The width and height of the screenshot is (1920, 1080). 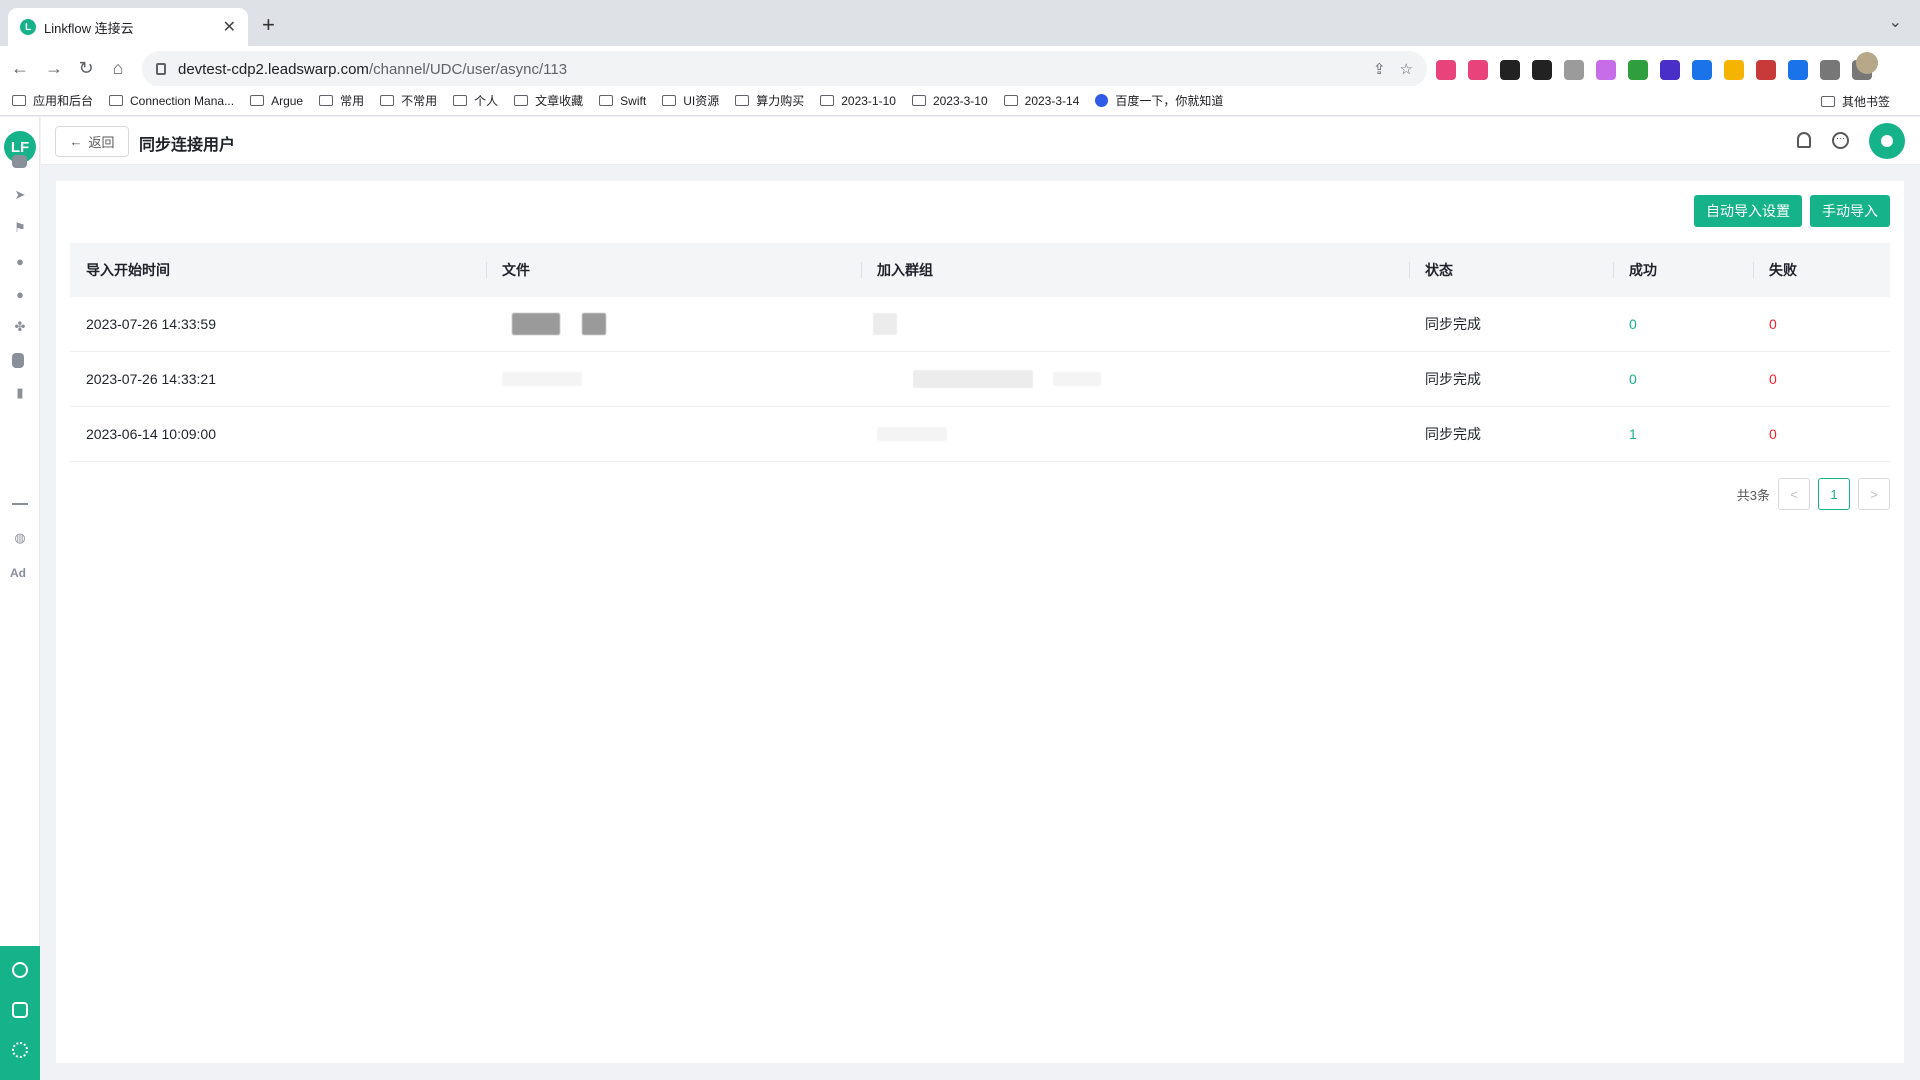 I want to click on cell-success: 0, so click(x=1633, y=324).